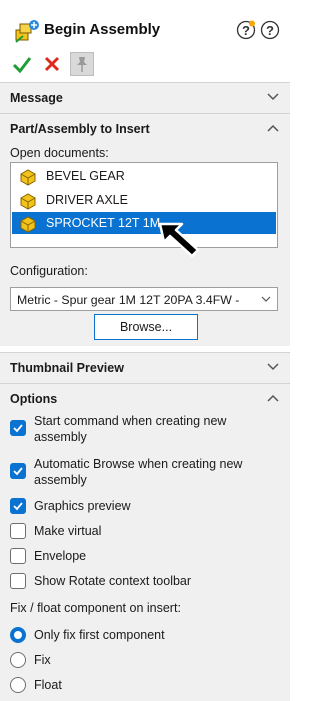 Image resolution: width=320 pixels, height=701 pixels. I want to click on section-label: Thumbnail Preview, so click(67, 368).